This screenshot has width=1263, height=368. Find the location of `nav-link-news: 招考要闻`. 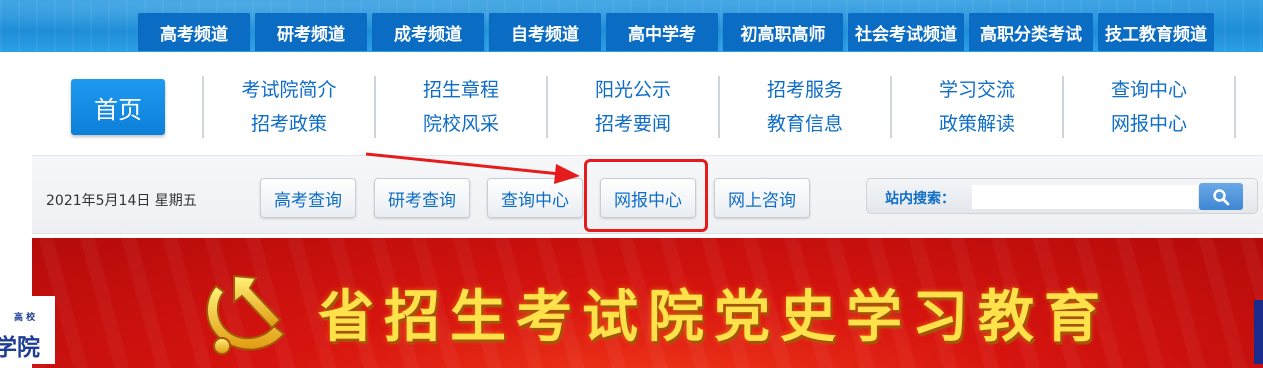

nav-link-news: 招考要闻 is located at coordinates (633, 124).